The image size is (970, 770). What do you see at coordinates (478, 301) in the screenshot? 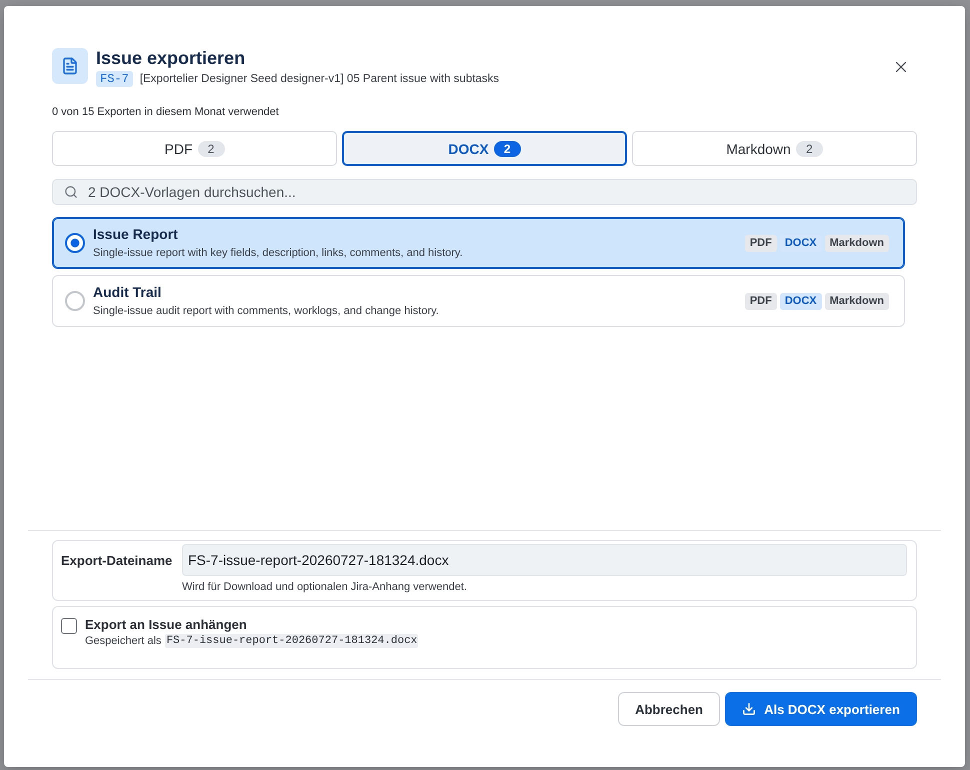
I see `template-option: Audit Trail Single-issue audit report with comments, worklogs, and change history. PDF DOCX Markdown` at bounding box center [478, 301].